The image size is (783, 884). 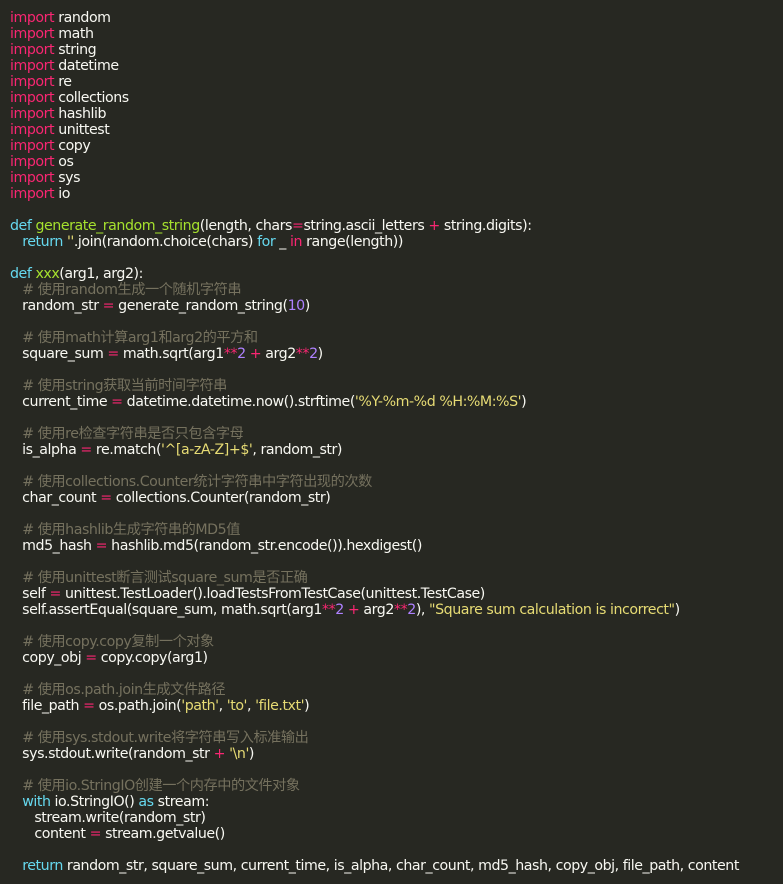 What do you see at coordinates (396, 274) in the screenshot?
I see `code-line: def xxx(arg1, arg2):` at bounding box center [396, 274].